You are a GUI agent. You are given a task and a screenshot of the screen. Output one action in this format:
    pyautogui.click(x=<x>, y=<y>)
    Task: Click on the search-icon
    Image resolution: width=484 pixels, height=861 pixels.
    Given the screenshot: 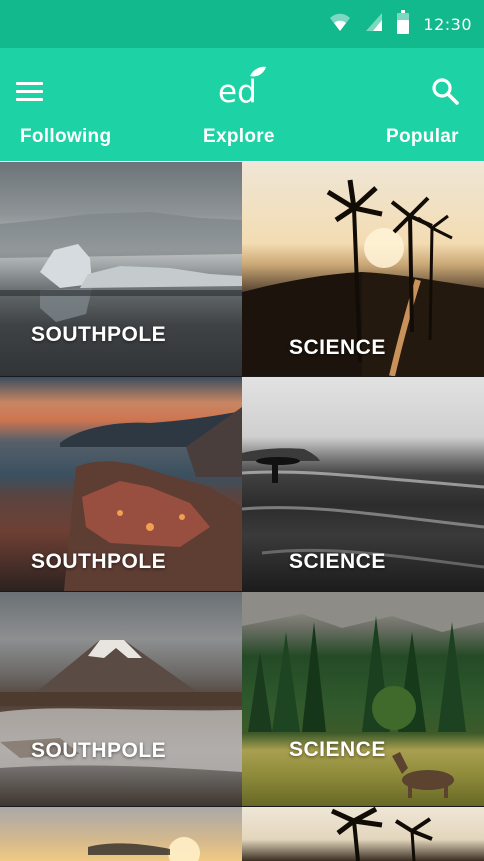 What is the action you would take?
    pyautogui.click(x=445, y=91)
    